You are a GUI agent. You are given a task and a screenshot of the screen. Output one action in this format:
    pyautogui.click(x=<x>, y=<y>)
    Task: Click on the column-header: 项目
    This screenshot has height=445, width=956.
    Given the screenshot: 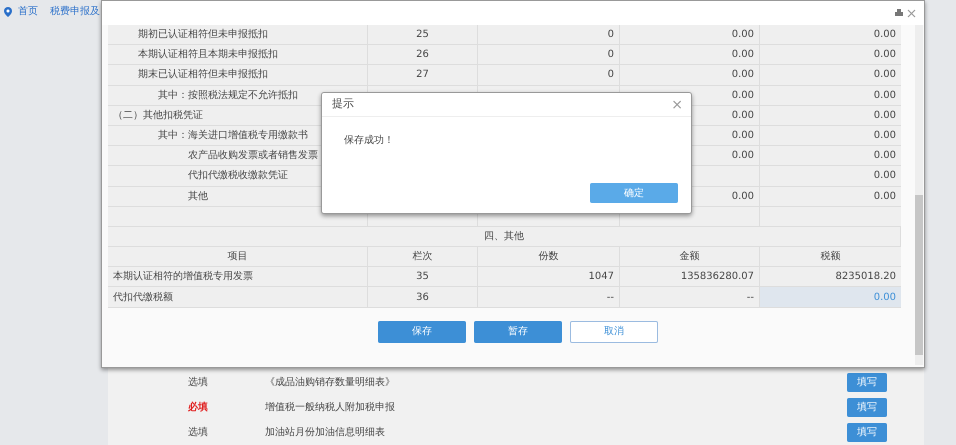 What is the action you would take?
    pyautogui.click(x=238, y=257)
    